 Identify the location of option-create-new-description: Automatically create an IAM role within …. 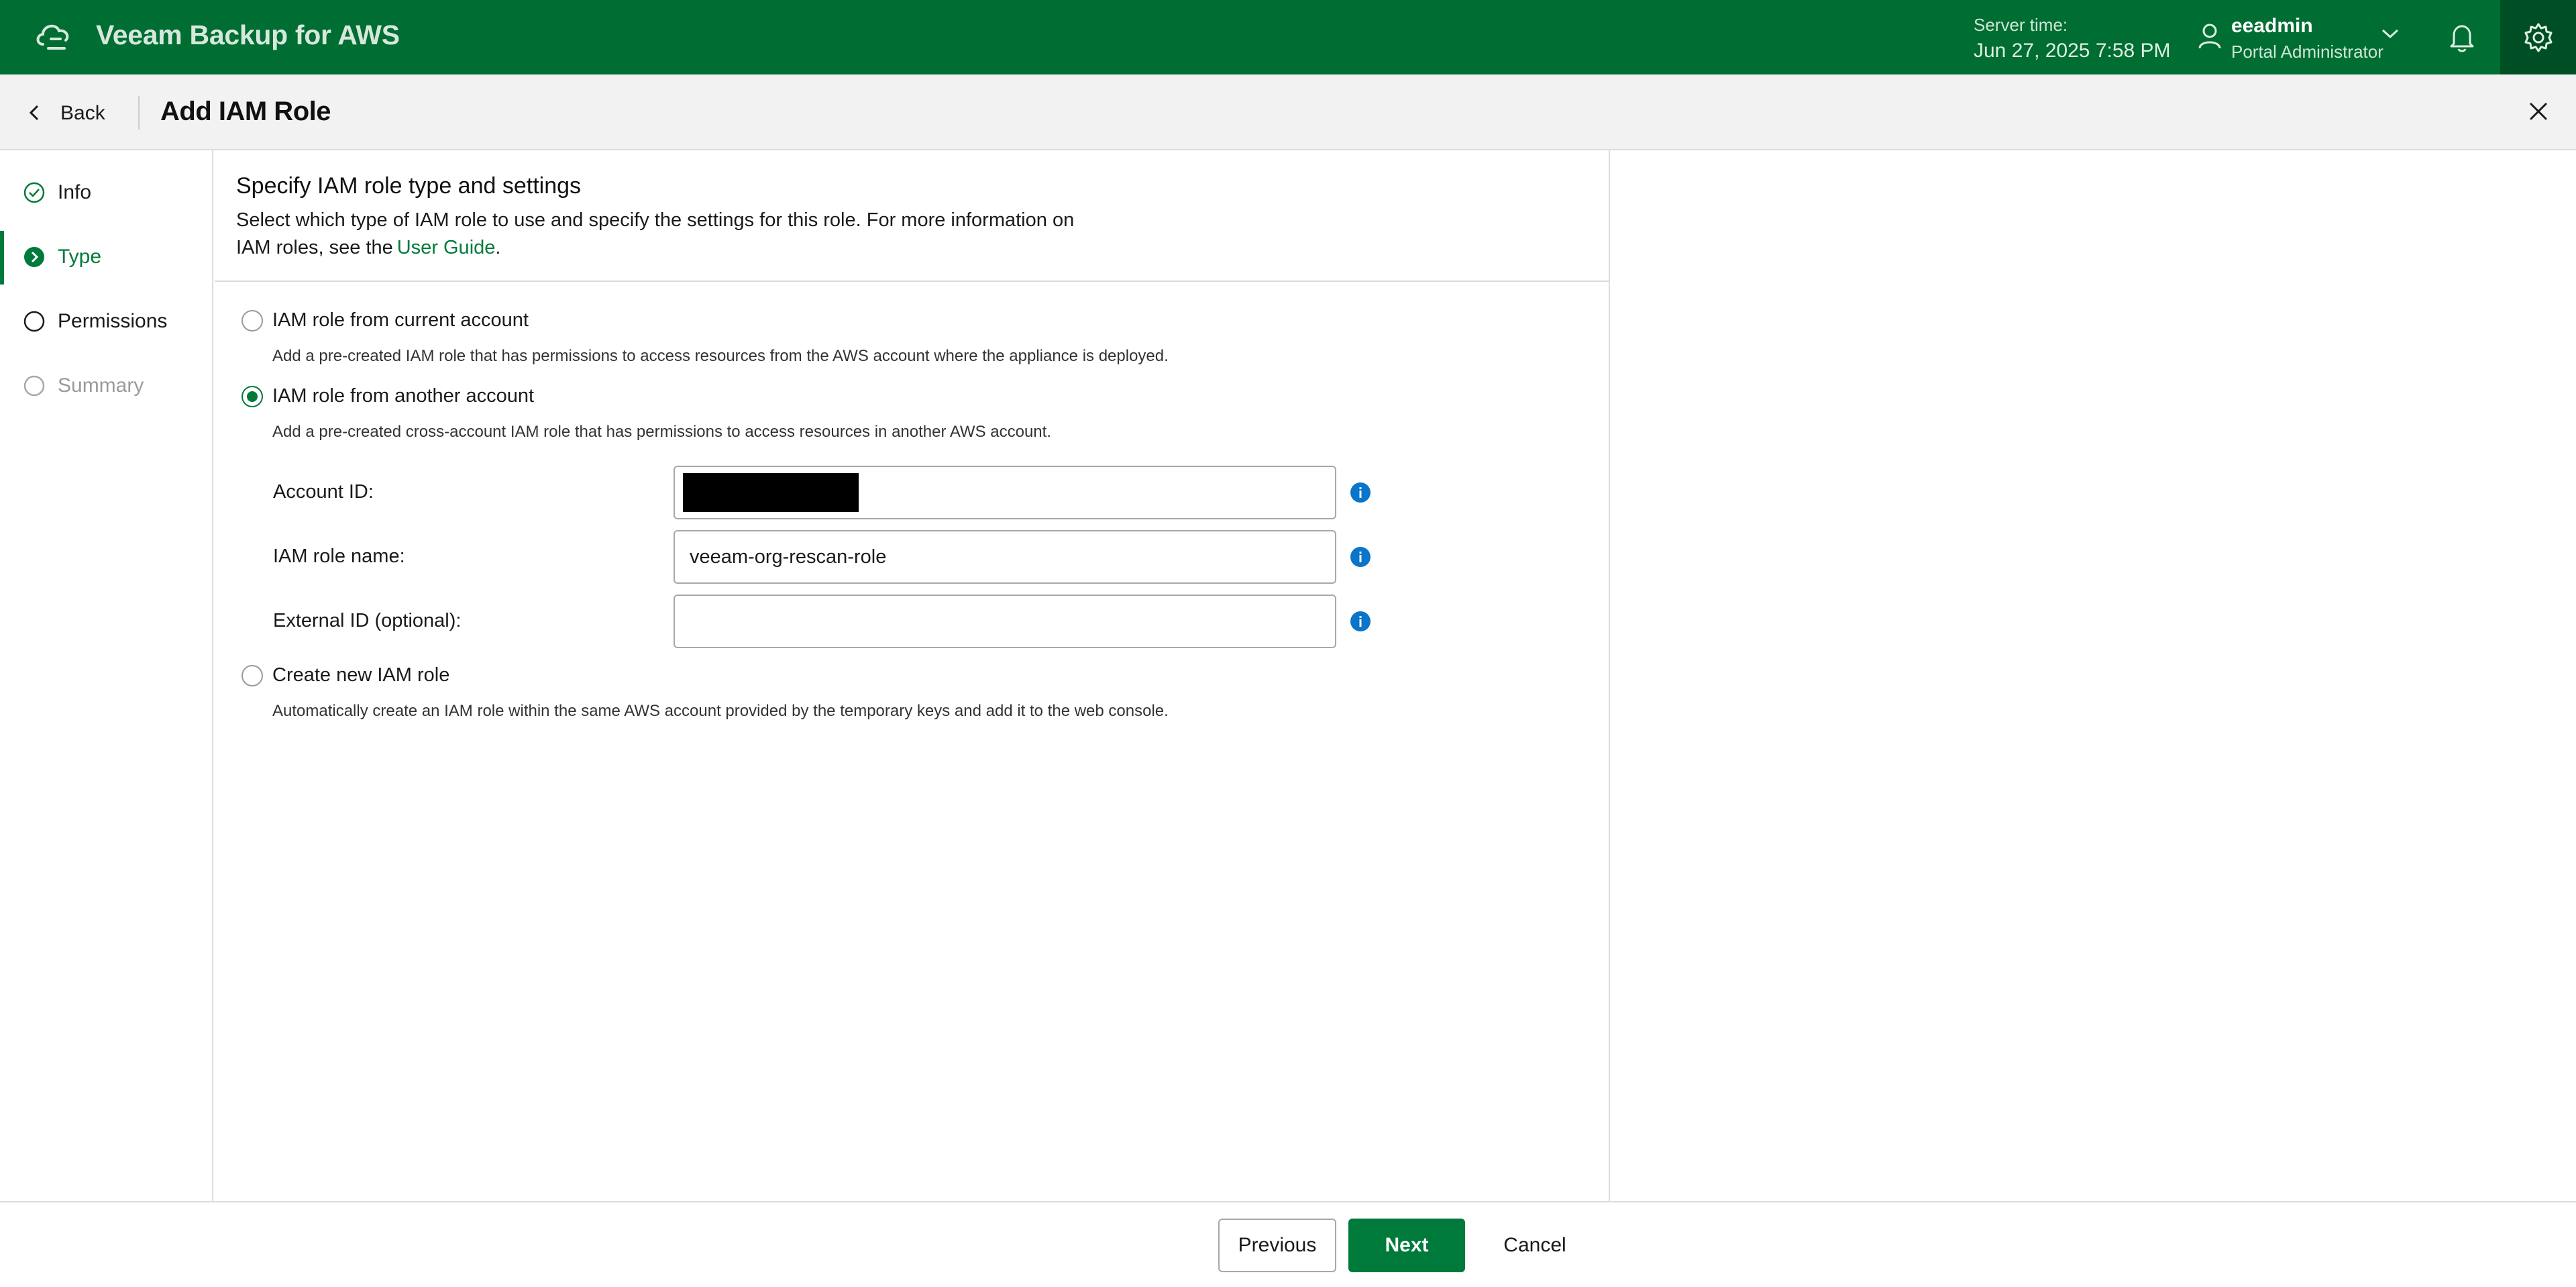
(720, 711).